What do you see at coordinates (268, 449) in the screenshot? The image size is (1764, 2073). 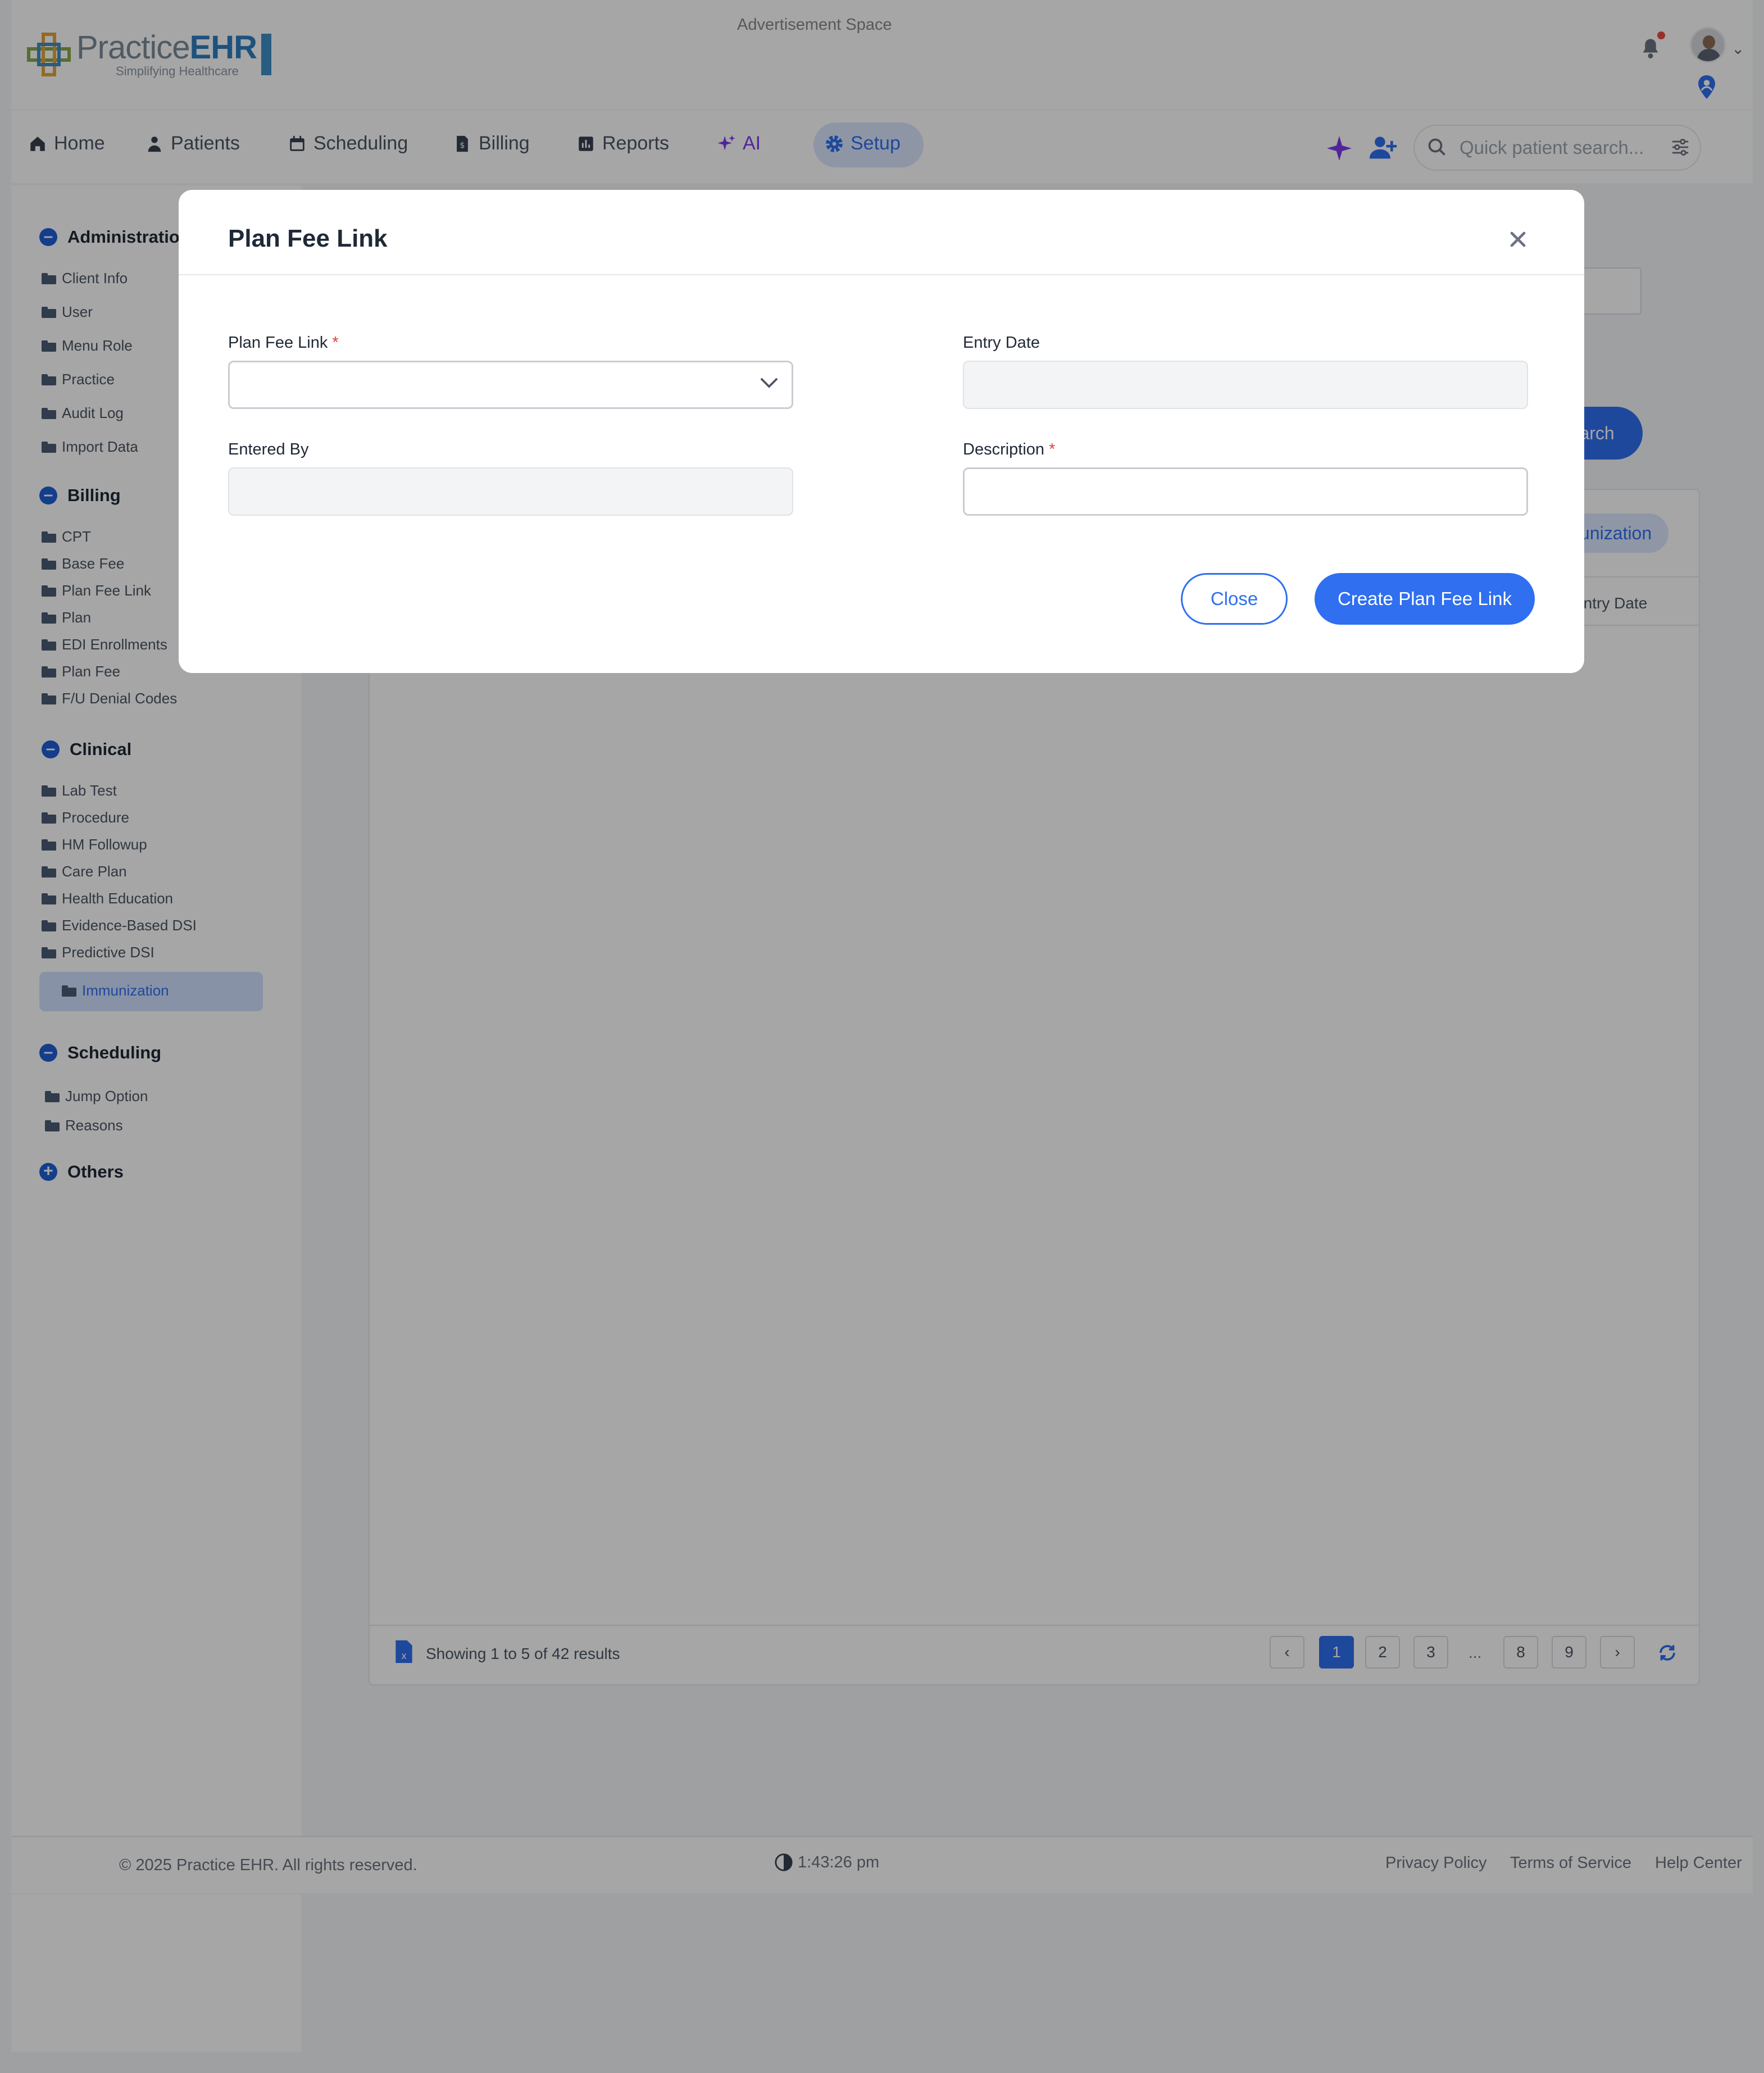 I see `entered-by-label: Entered By` at bounding box center [268, 449].